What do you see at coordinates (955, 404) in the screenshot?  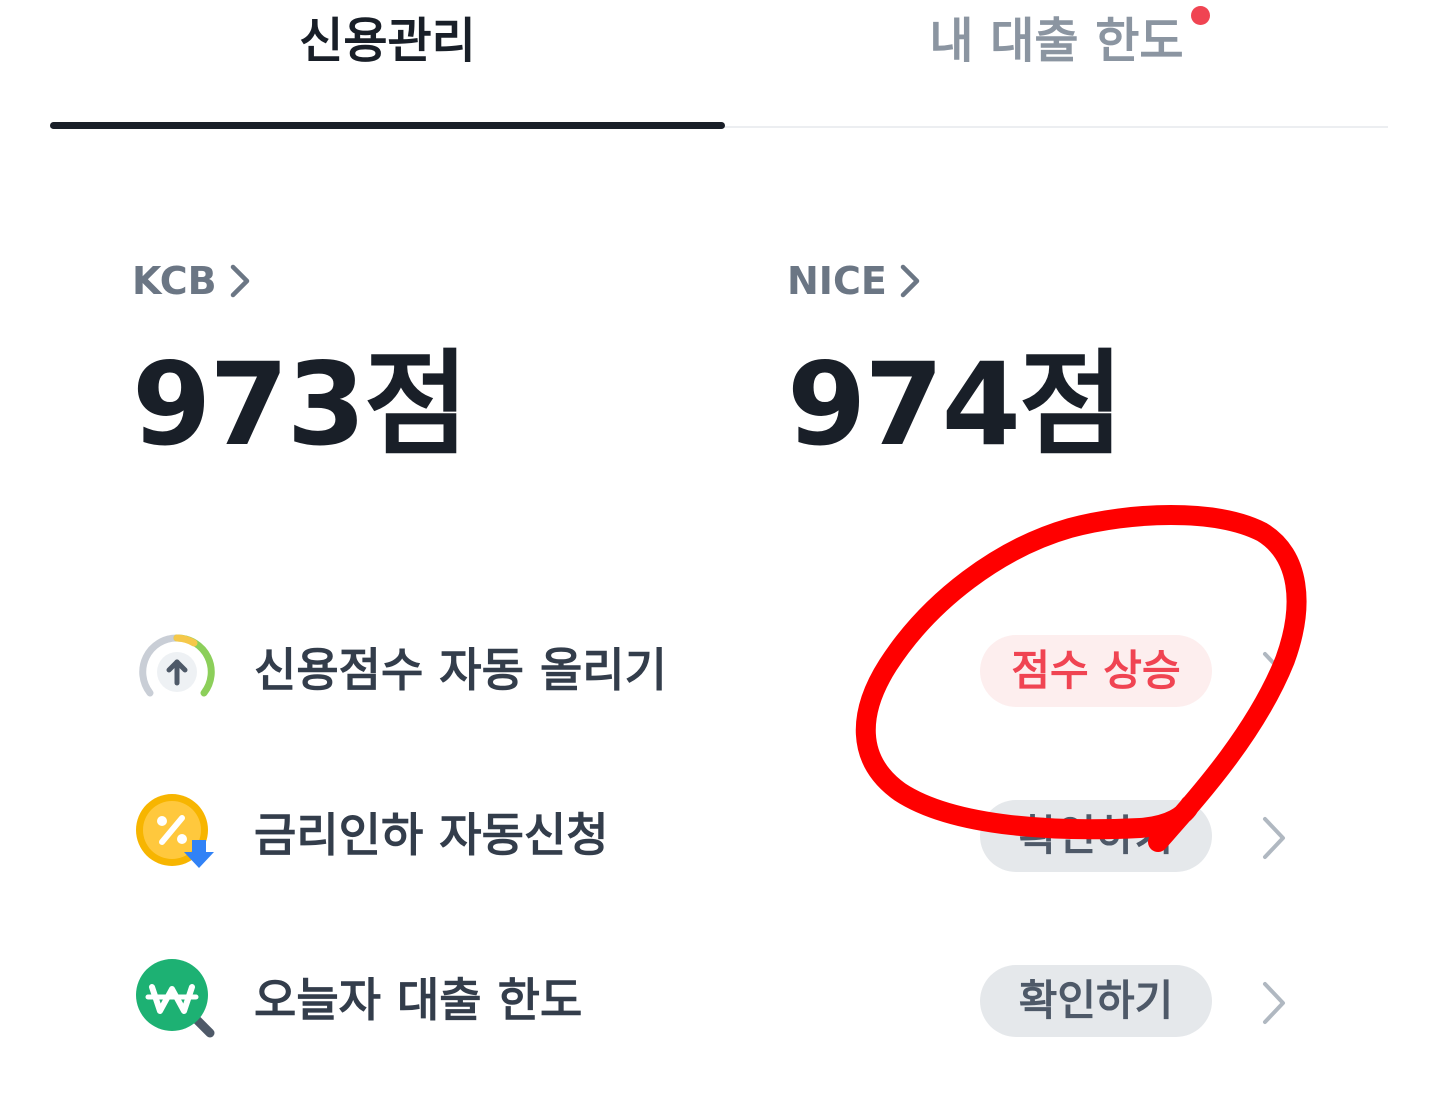 I see `nice-score-value: 974점` at bounding box center [955, 404].